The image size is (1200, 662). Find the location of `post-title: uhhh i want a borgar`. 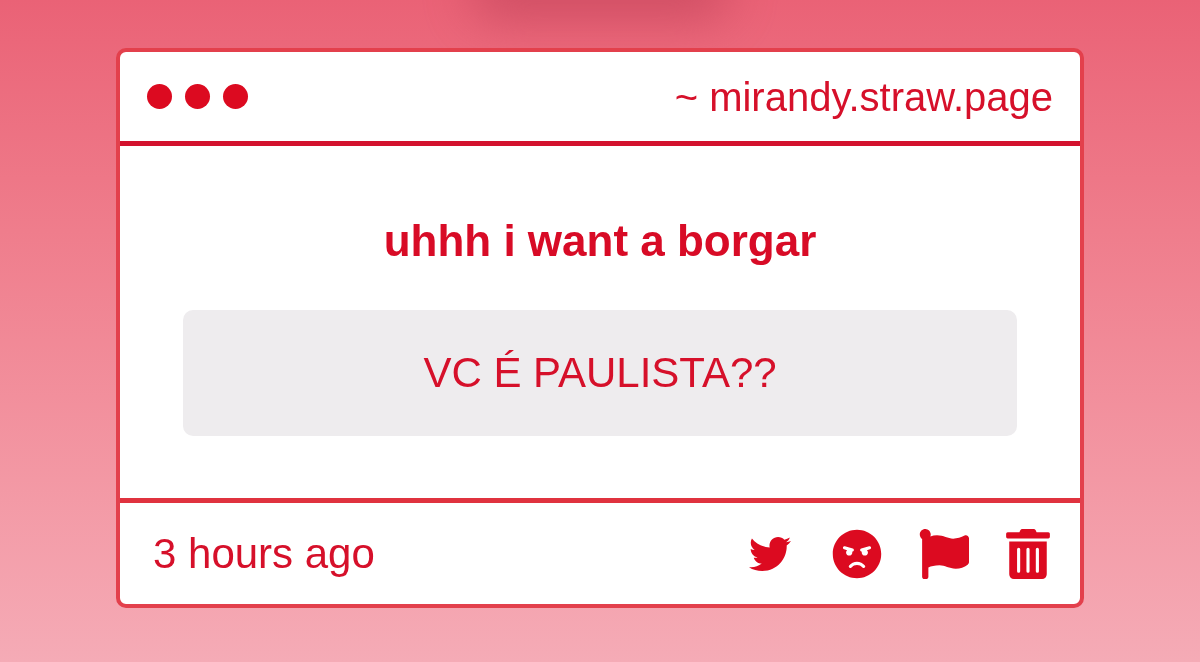

post-title: uhhh i want a borgar is located at coordinates (600, 241).